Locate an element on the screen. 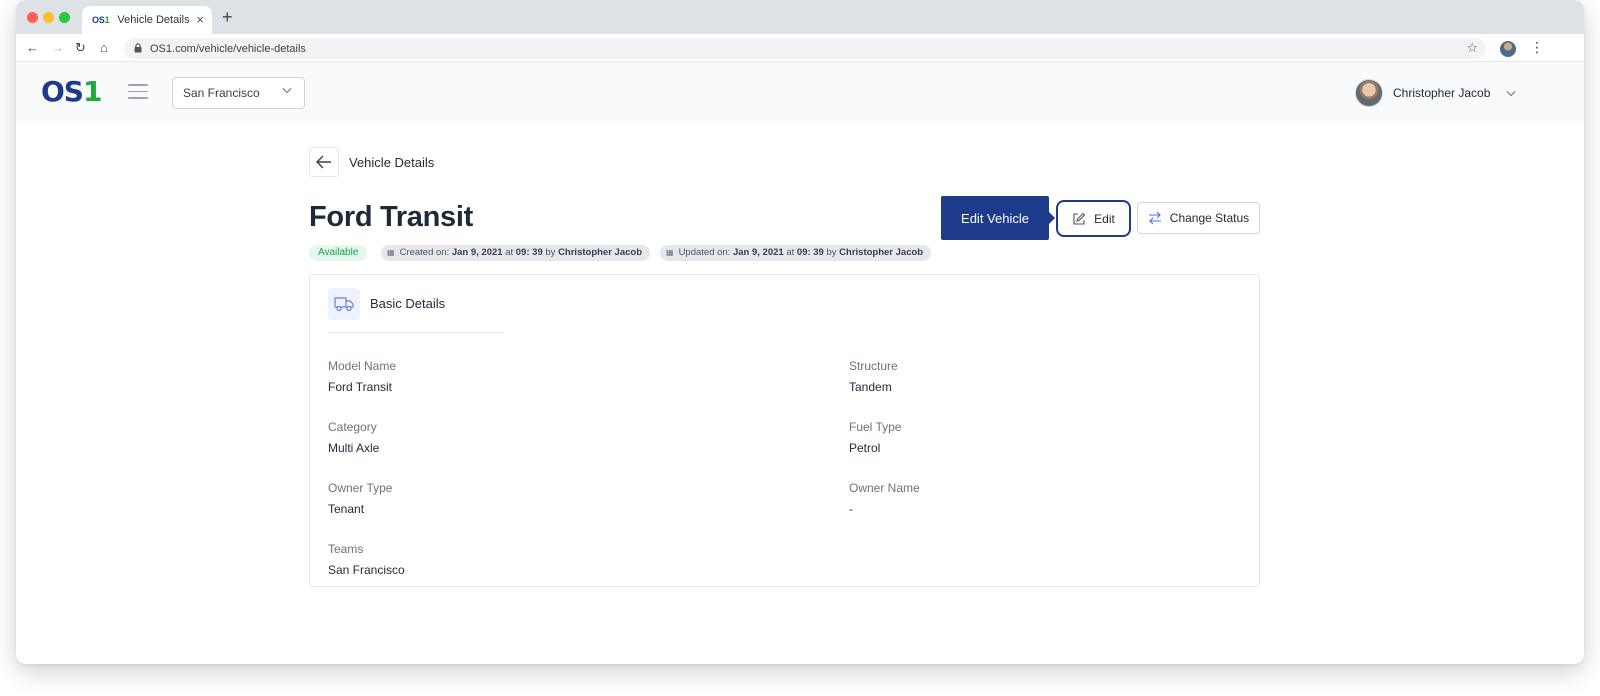 This screenshot has width=1600, height=696. tab-title: Vehicle Details is located at coordinates (153, 20).